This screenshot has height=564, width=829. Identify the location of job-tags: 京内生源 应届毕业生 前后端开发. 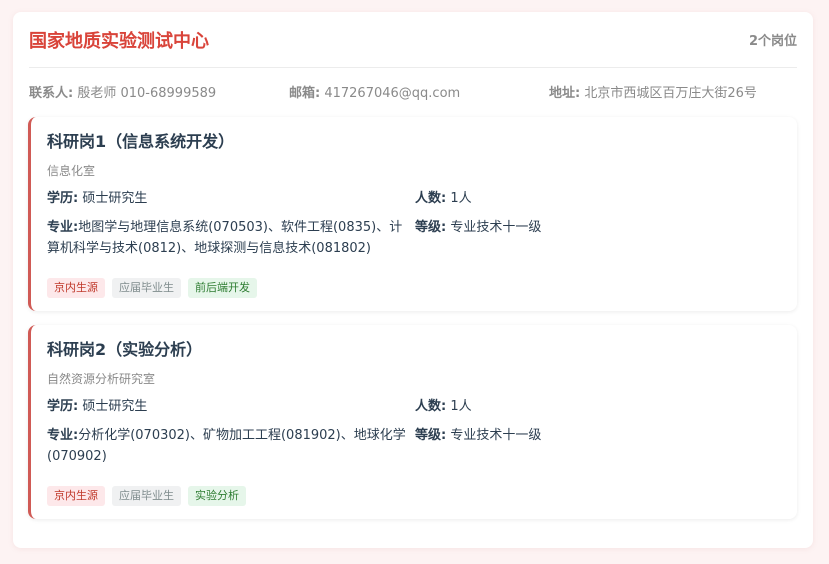
(152, 288).